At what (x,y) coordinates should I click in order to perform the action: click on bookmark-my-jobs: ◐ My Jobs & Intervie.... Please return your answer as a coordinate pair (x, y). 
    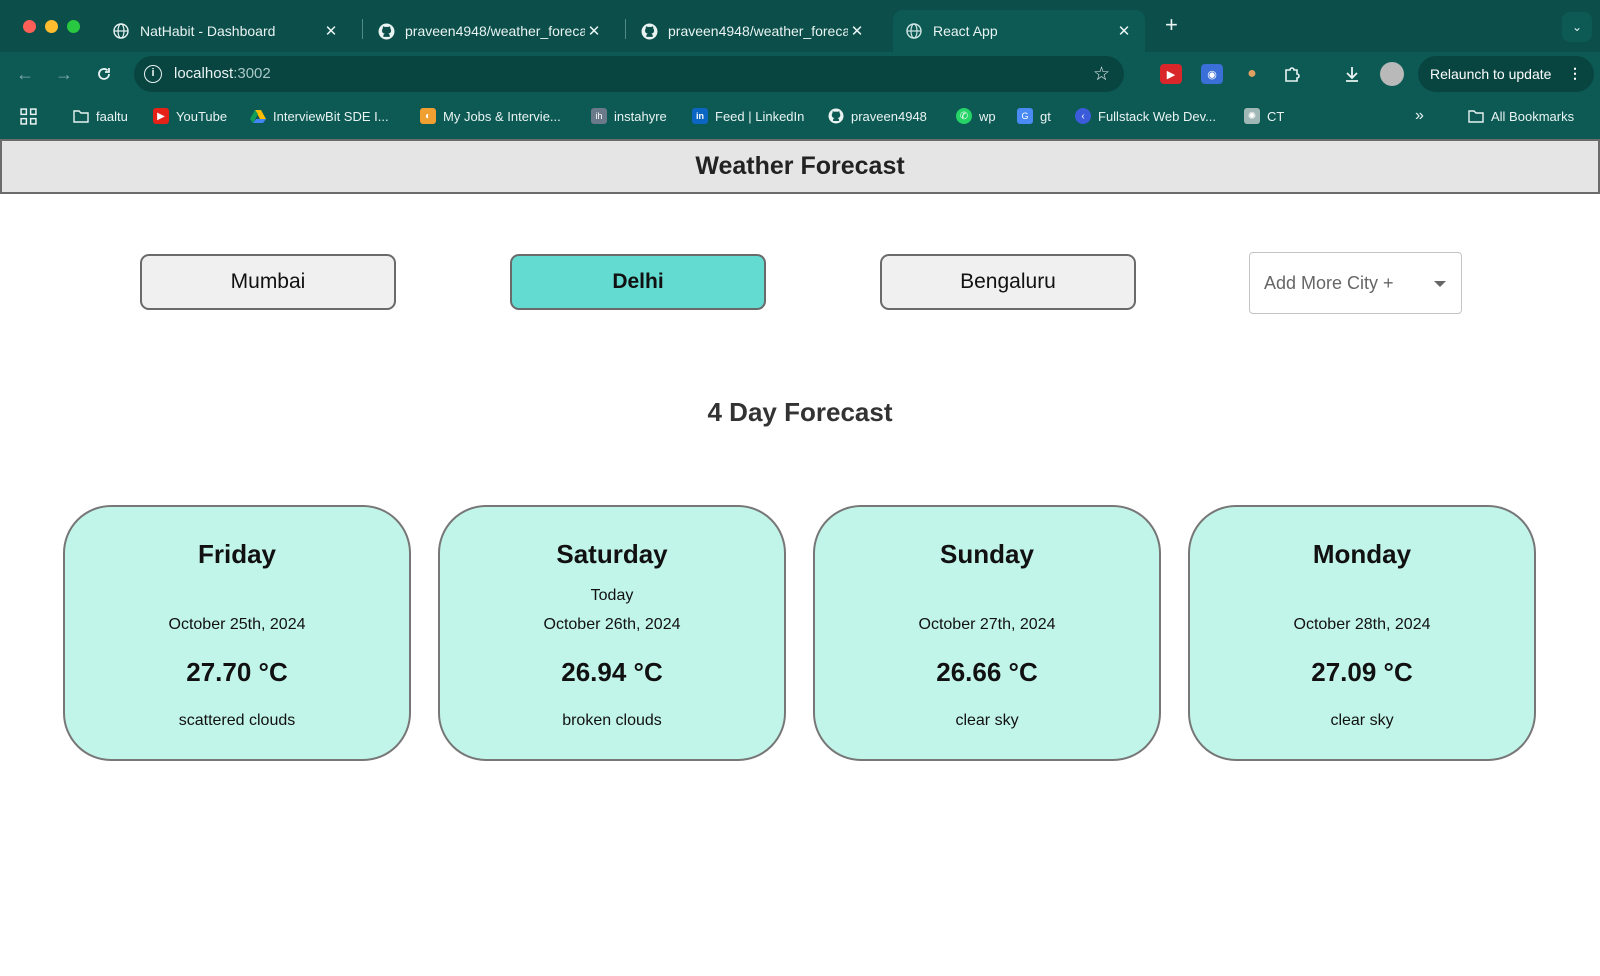
    Looking at the image, I should click on (490, 116).